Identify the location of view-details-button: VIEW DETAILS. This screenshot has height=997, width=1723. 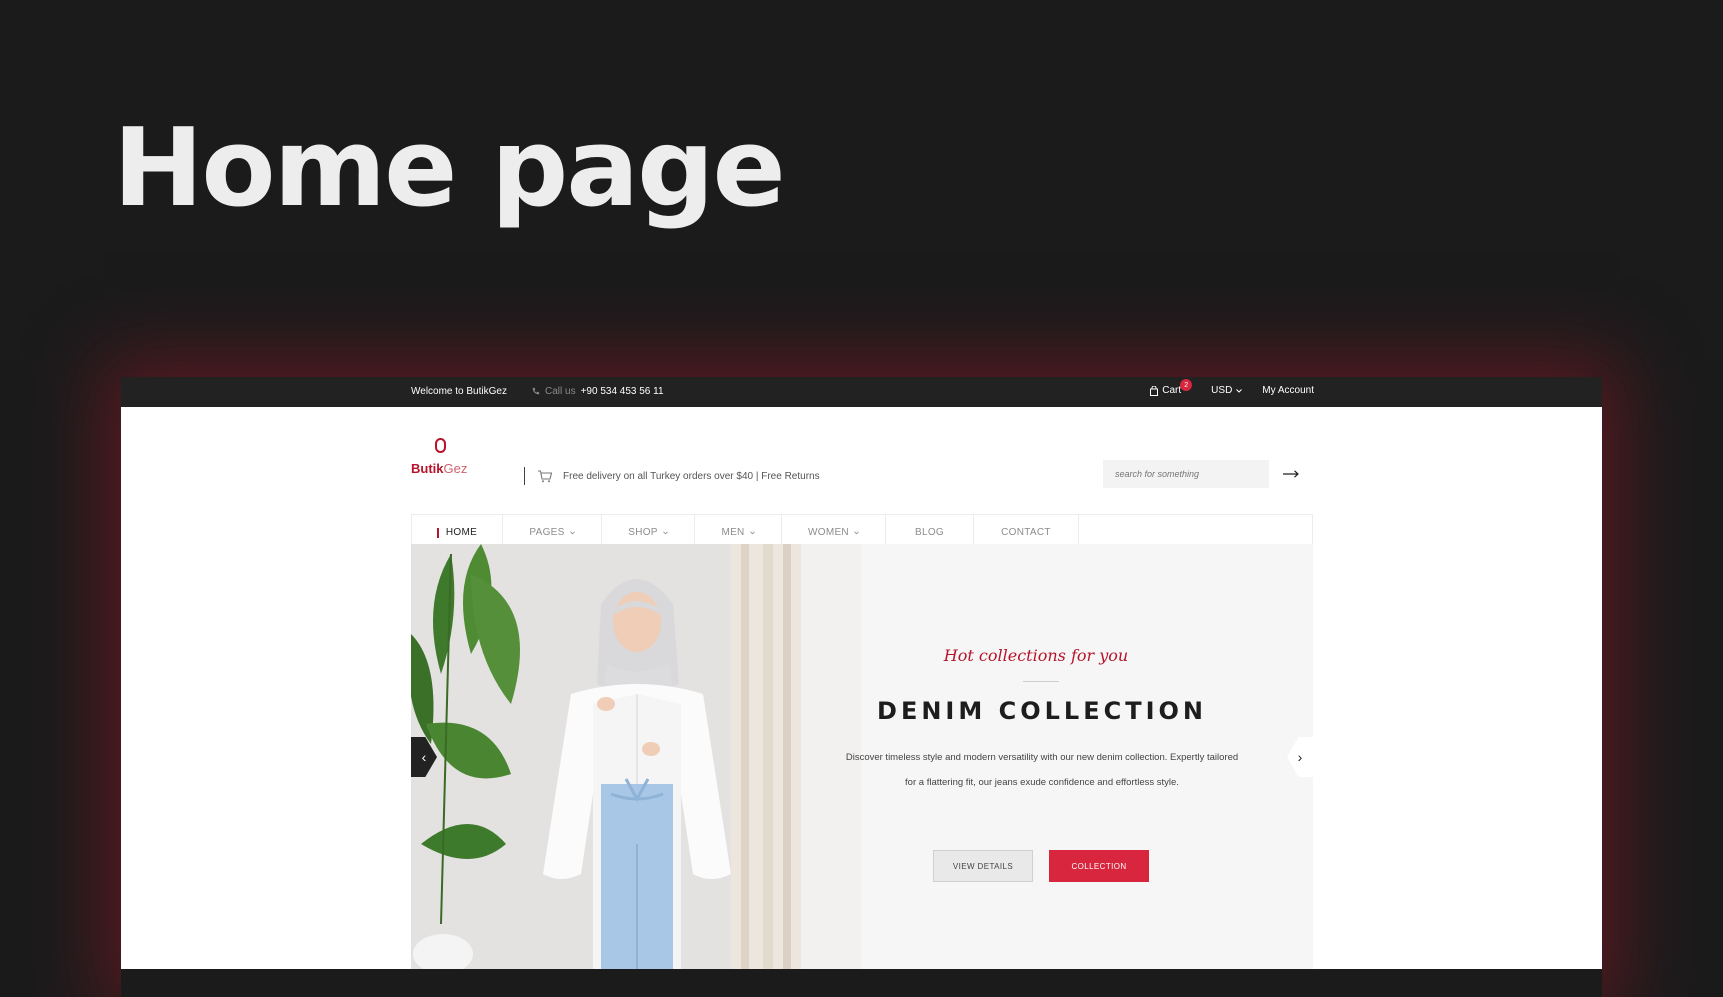
(983, 866).